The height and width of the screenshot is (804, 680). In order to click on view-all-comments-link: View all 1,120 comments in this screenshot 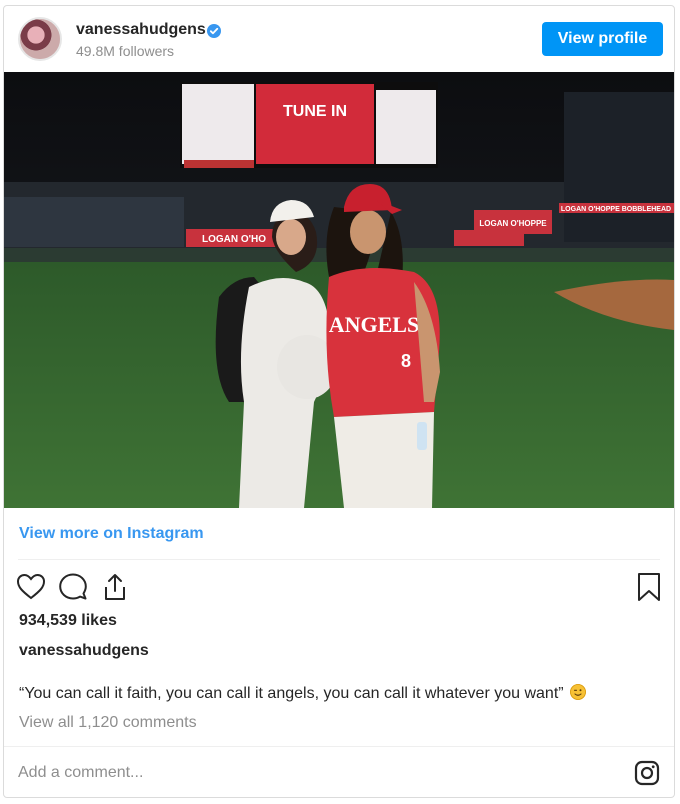, I will do `click(108, 723)`.